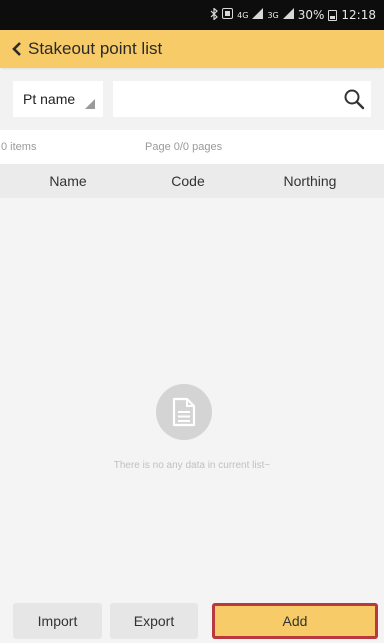  I want to click on column-header-name: Name, so click(68, 181).